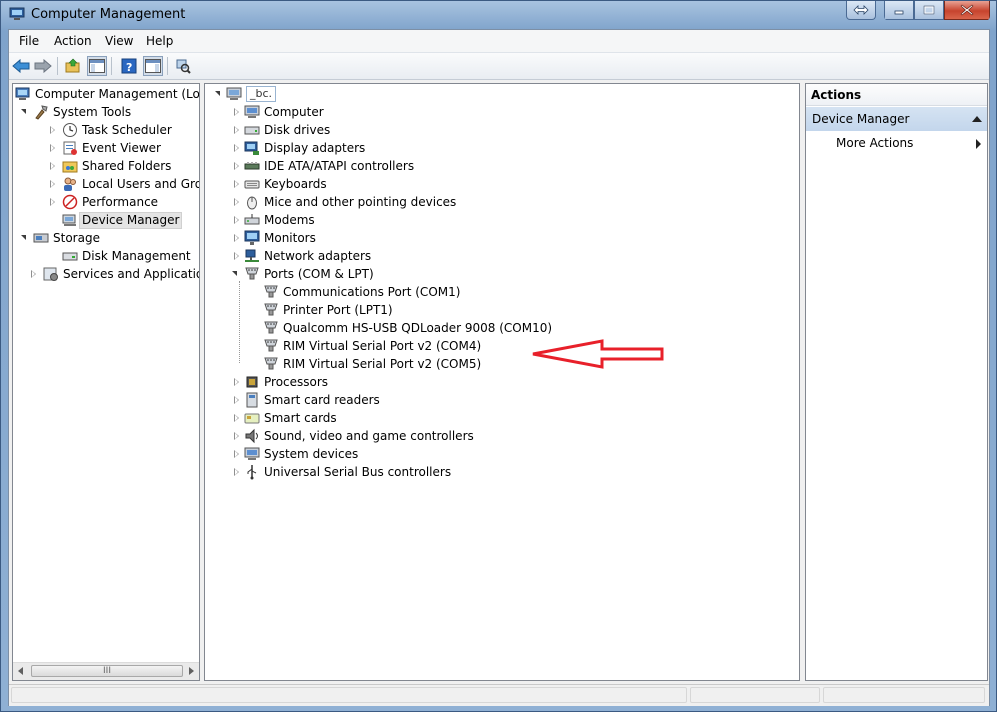  Describe the element at coordinates (92, 112) in the screenshot. I see `tree-label: System Tools` at that location.